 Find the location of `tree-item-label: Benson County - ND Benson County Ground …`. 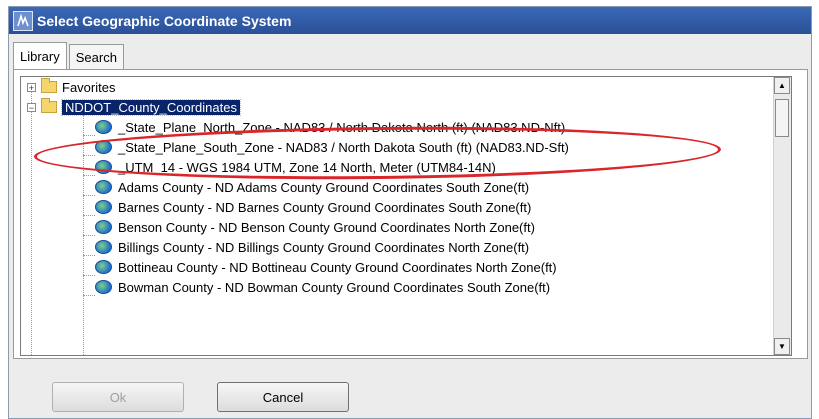

tree-item-label: Benson County - ND Benson County Ground … is located at coordinates (326, 227).